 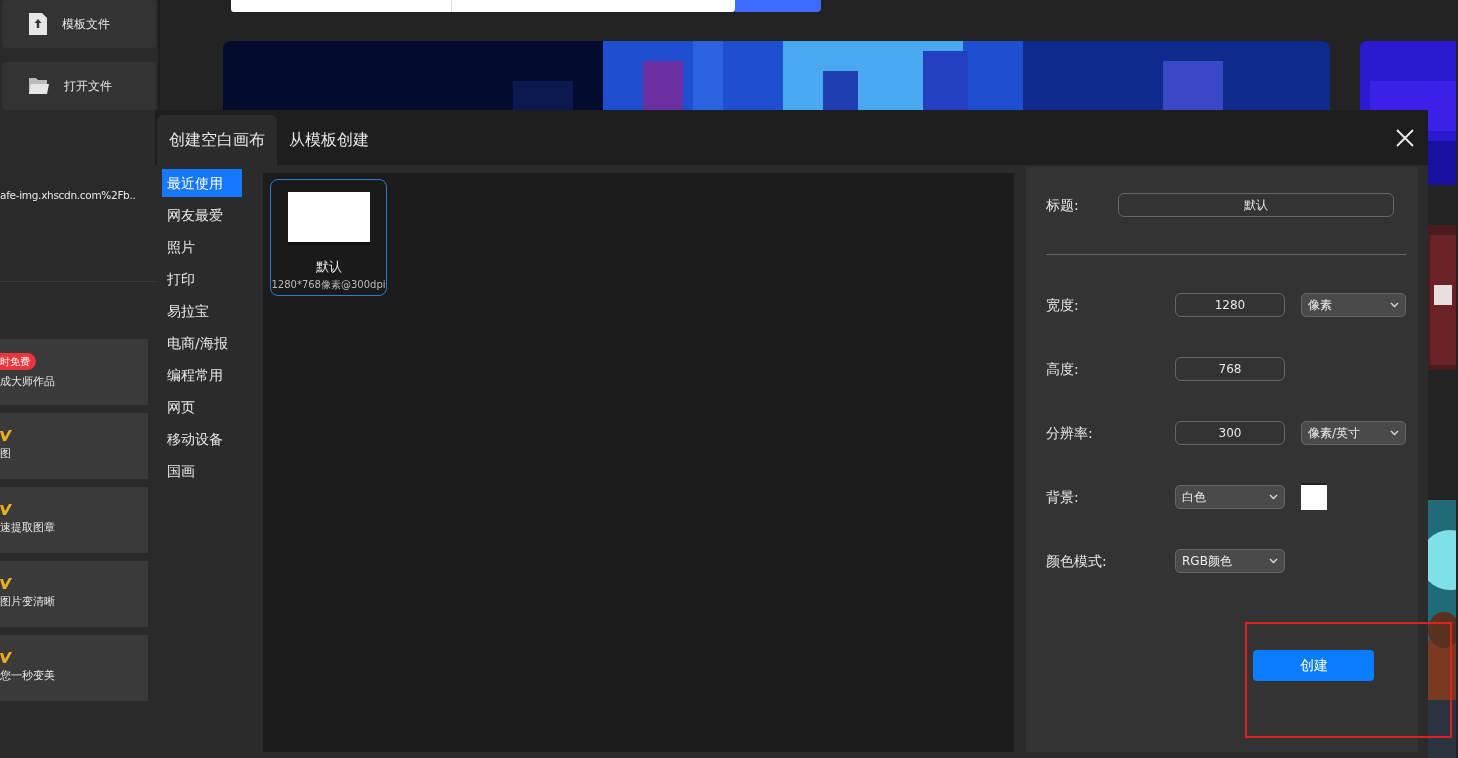 What do you see at coordinates (202, 247) in the screenshot?
I see `category-item: 照片` at bounding box center [202, 247].